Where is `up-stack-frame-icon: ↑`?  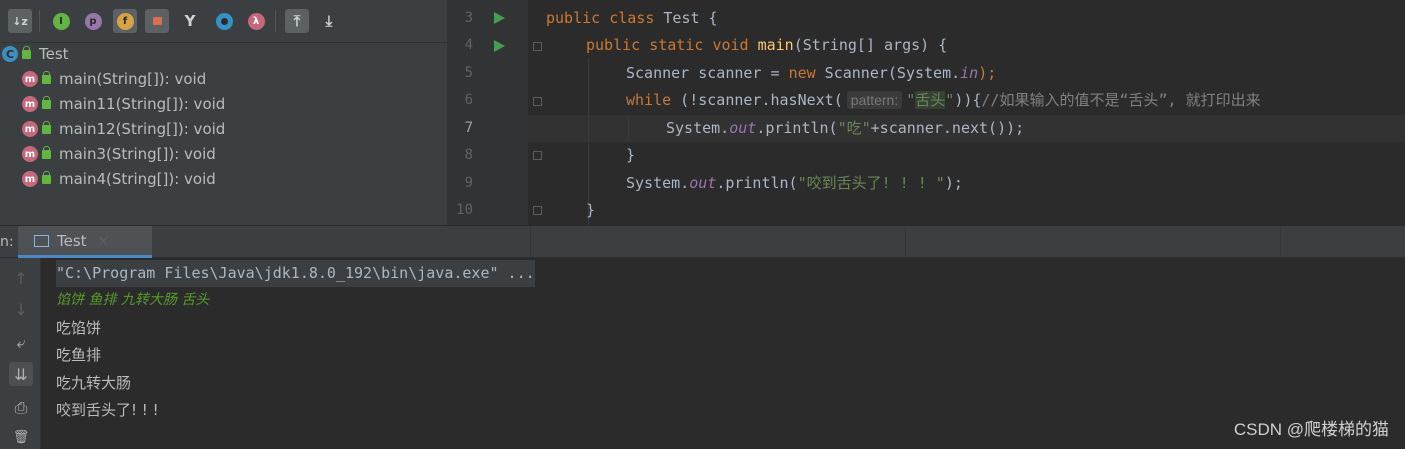
up-stack-frame-icon: ↑ is located at coordinates (21, 278).